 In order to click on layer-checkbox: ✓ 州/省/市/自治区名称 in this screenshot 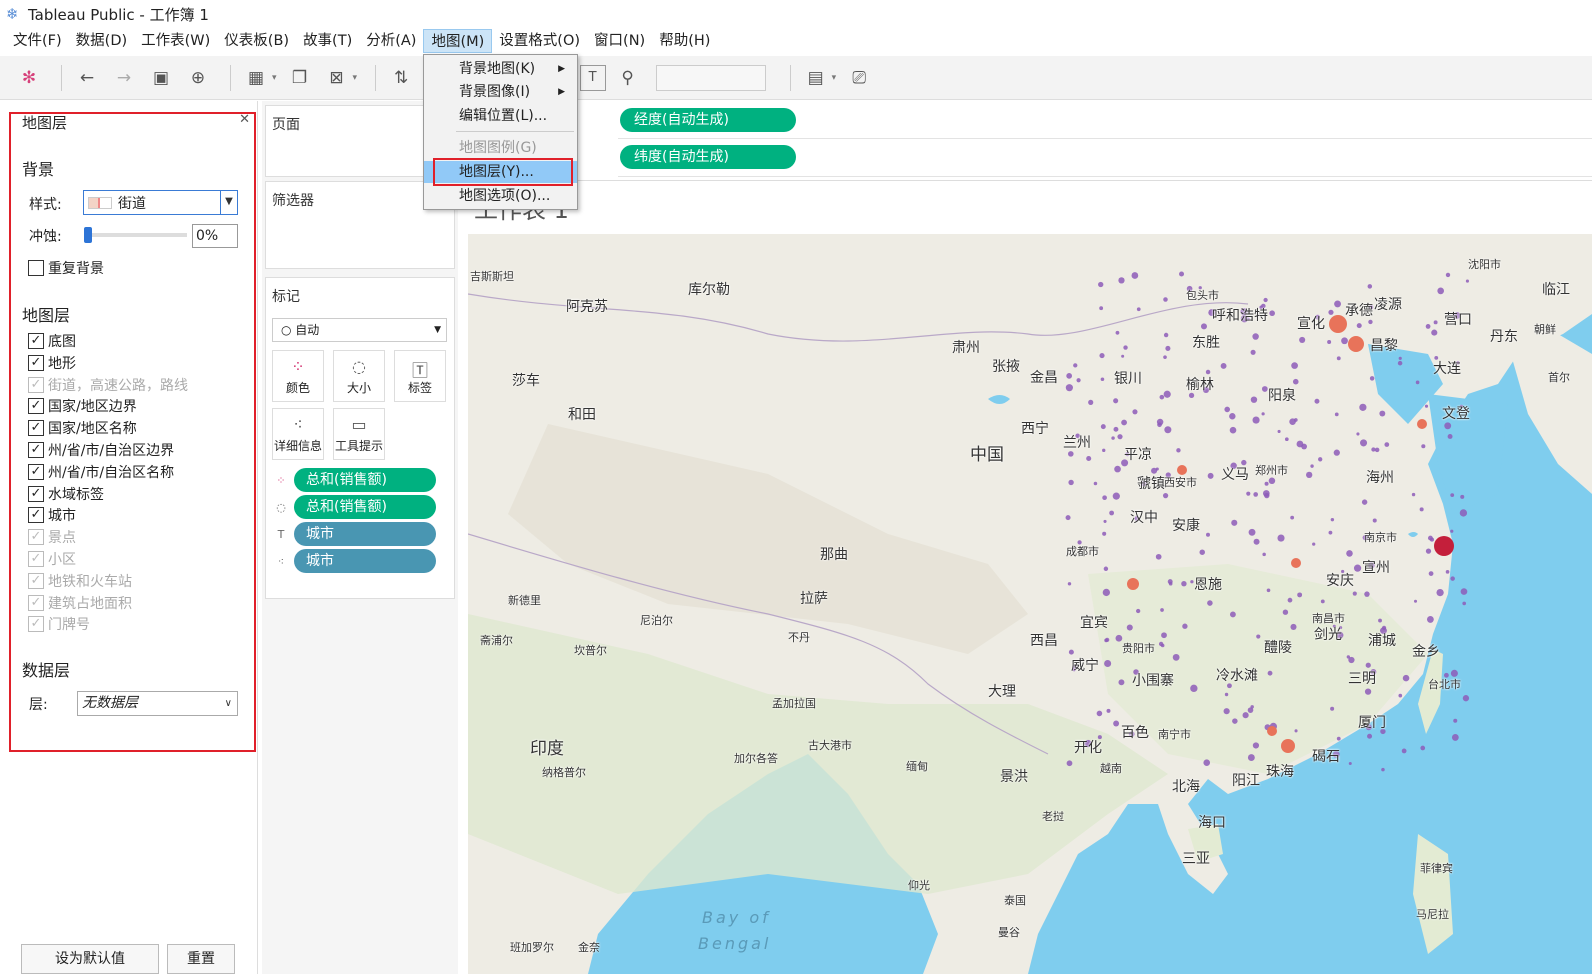, I will do `click(101, 472)`.